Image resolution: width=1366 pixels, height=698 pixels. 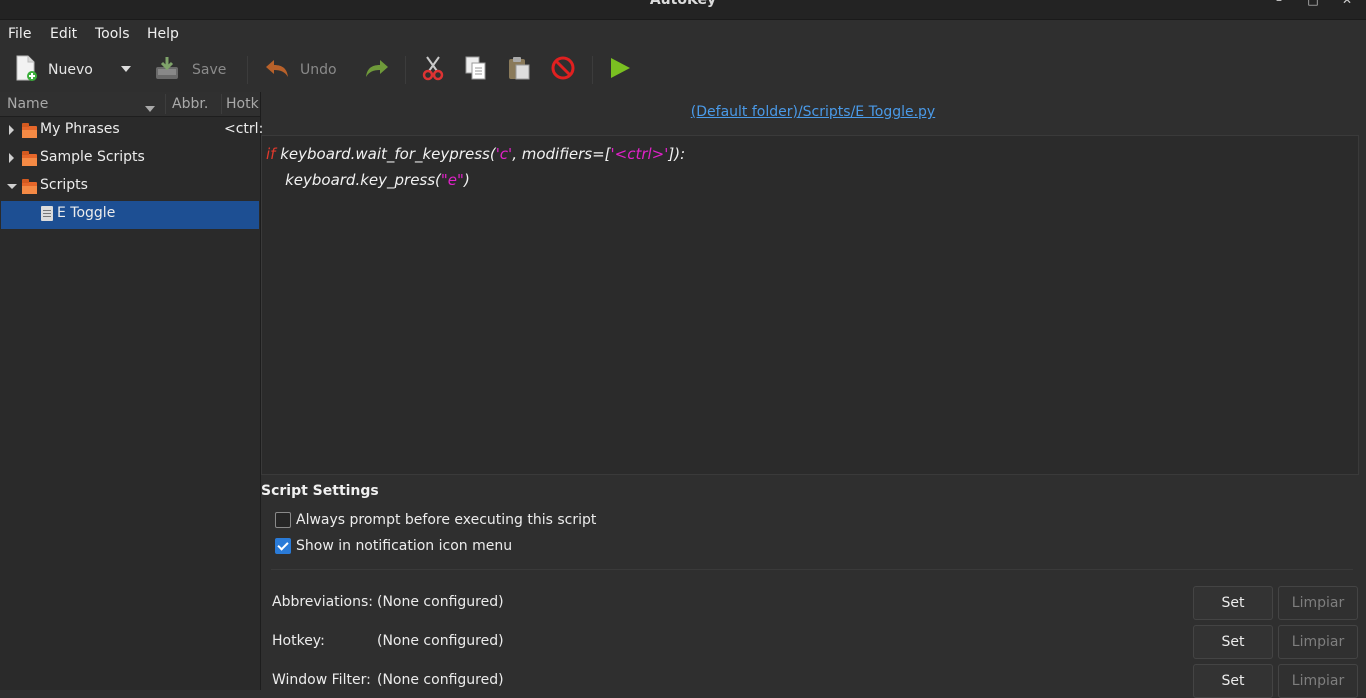 I want to click on code-string: 'c', so click(x=504, y=154).